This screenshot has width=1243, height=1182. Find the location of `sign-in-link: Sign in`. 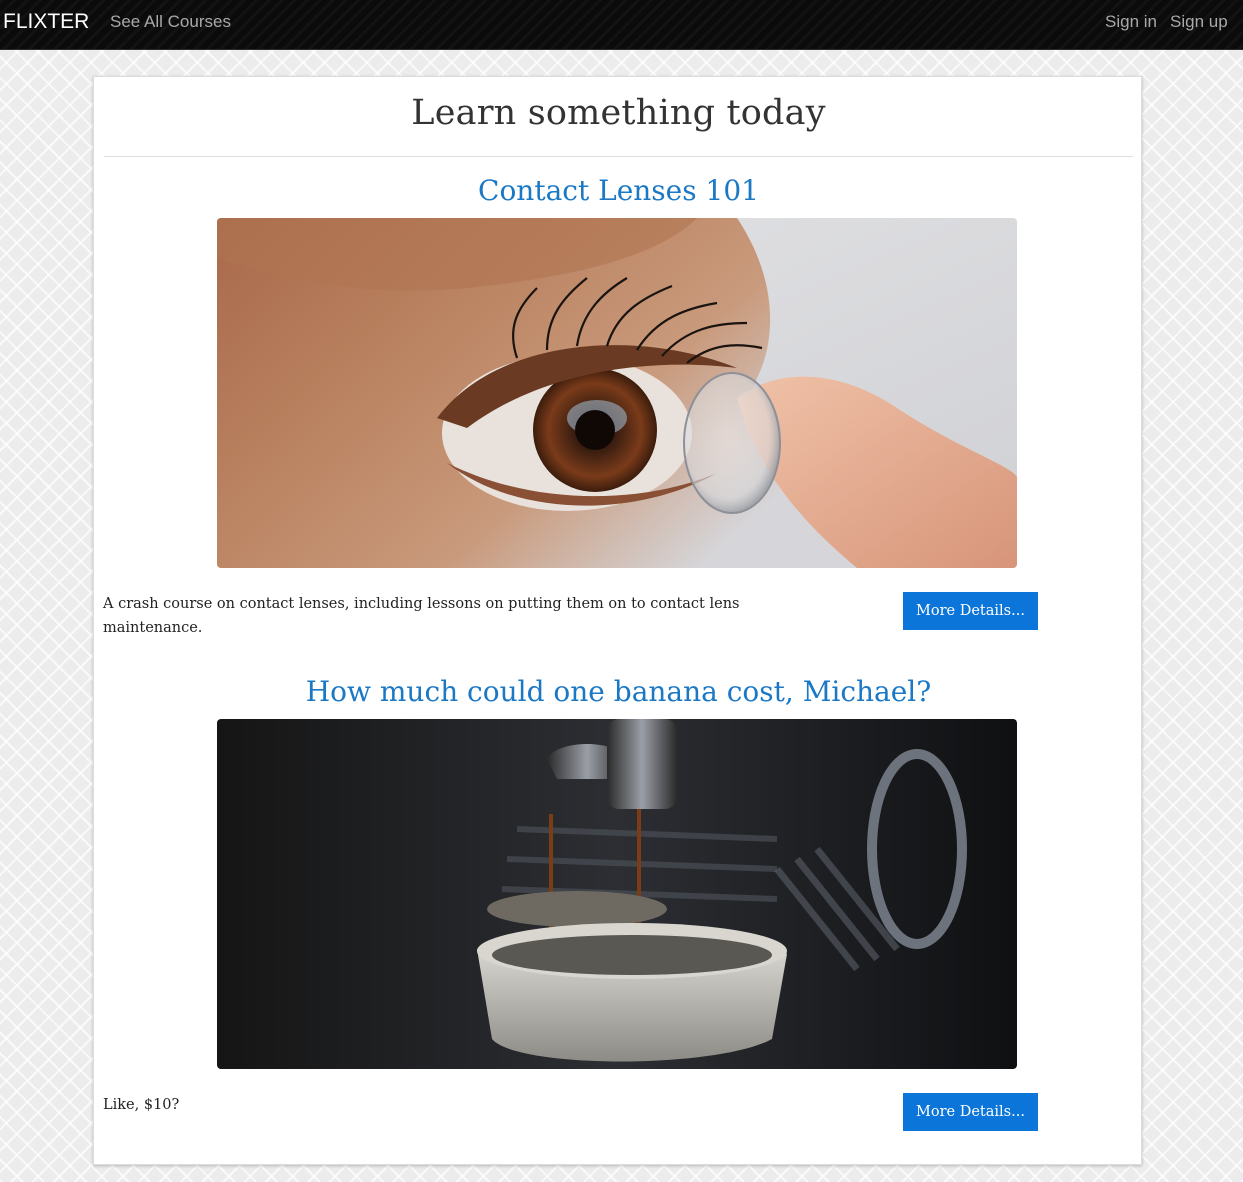

sign-in-link: Sign in is located at coordinates (1131, 22).